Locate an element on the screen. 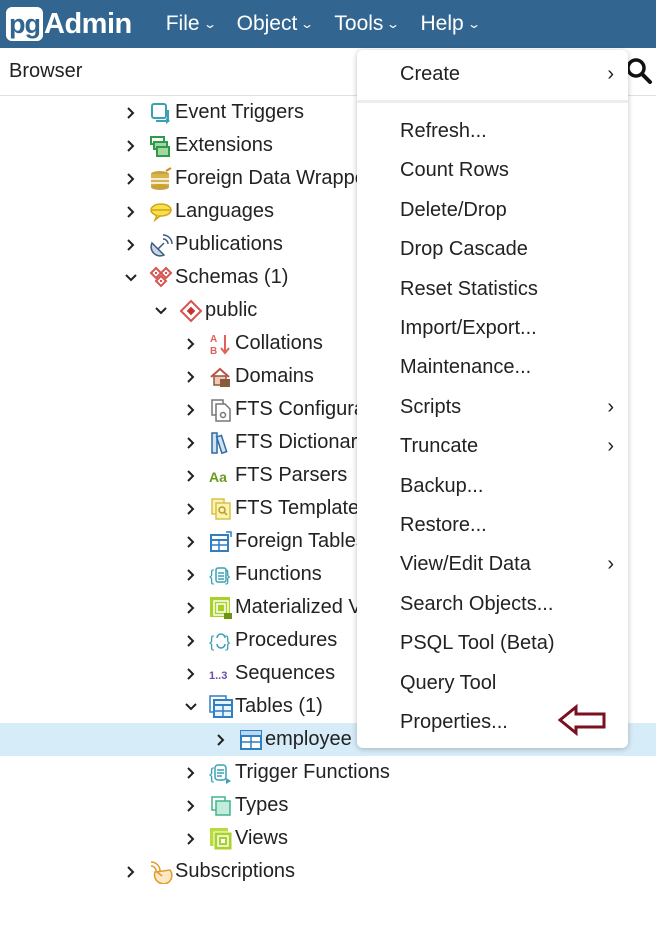  tree-node-label: Foreign Tables is located at coordinates (300, 541).